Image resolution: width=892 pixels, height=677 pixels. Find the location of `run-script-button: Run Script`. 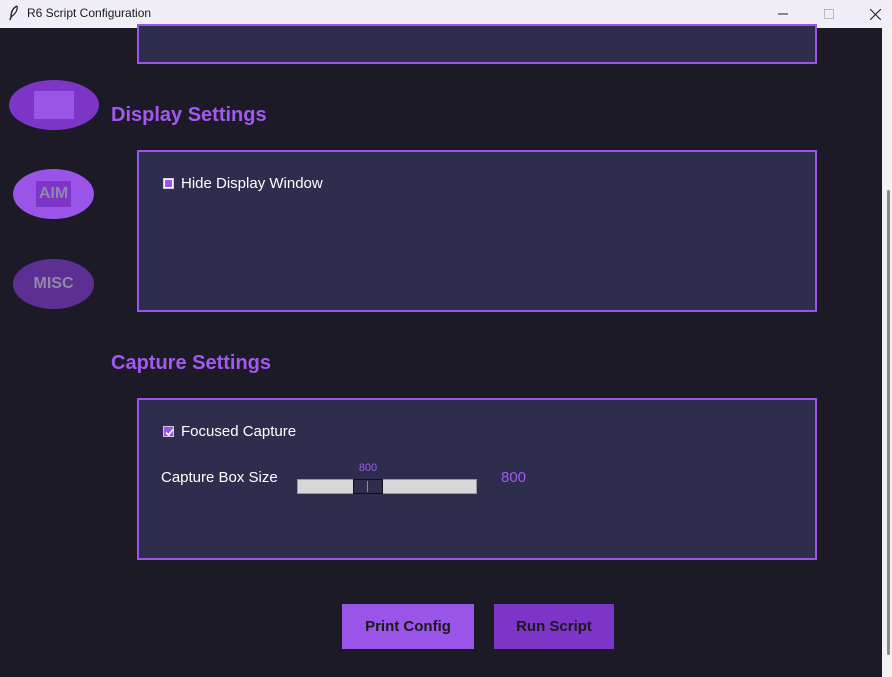

run-script-button: Run Script is located at coordinates (554, 626).